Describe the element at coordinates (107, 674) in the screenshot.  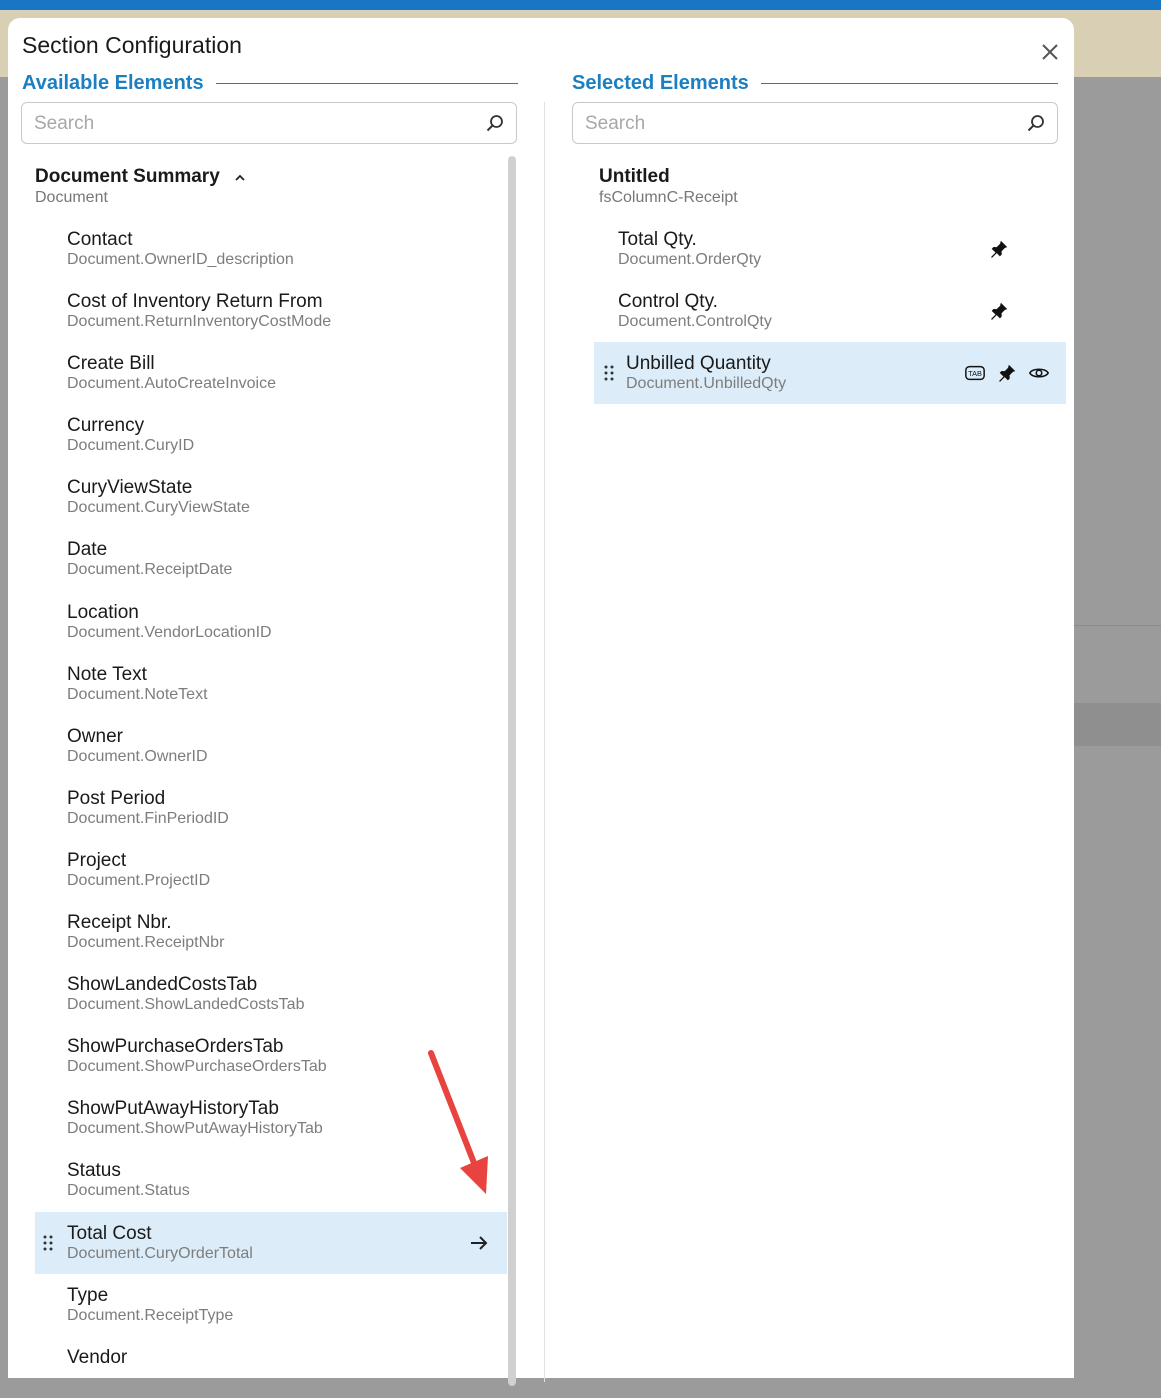
I see `item-name: Note Text` at that location.